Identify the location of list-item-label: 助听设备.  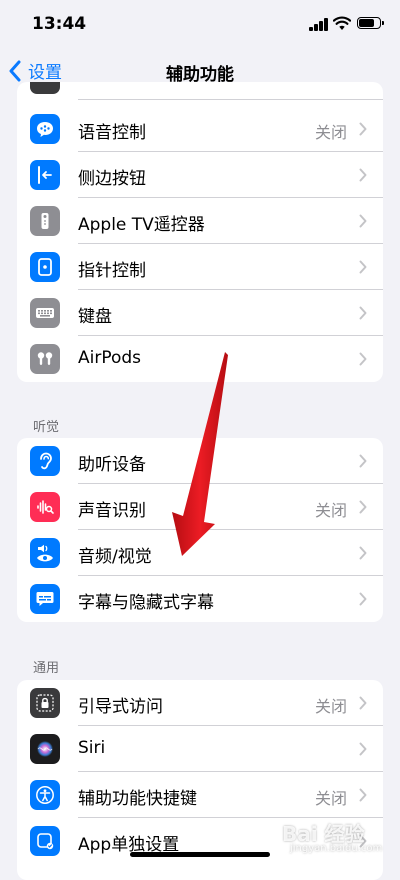
(112, 465).